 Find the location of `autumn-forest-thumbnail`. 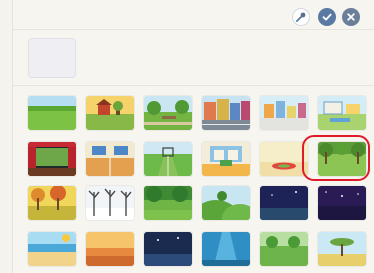

autumn-forest-thumbnail is located at coordinates (52, 203).